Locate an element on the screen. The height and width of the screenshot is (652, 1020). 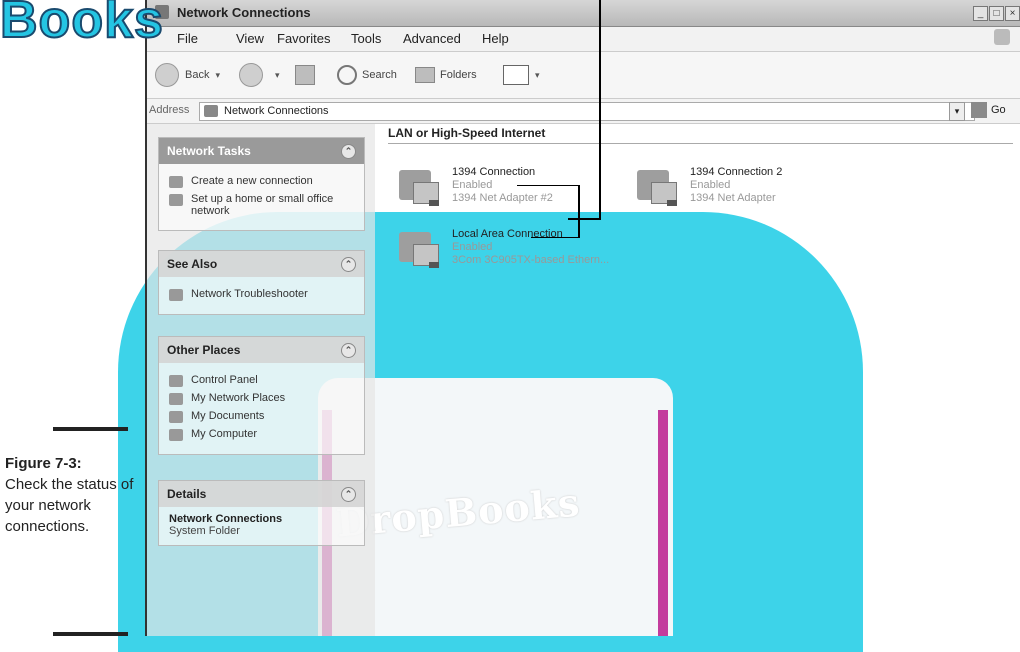
place-control-panel: Control Panel is located at coordinates (262, 380).